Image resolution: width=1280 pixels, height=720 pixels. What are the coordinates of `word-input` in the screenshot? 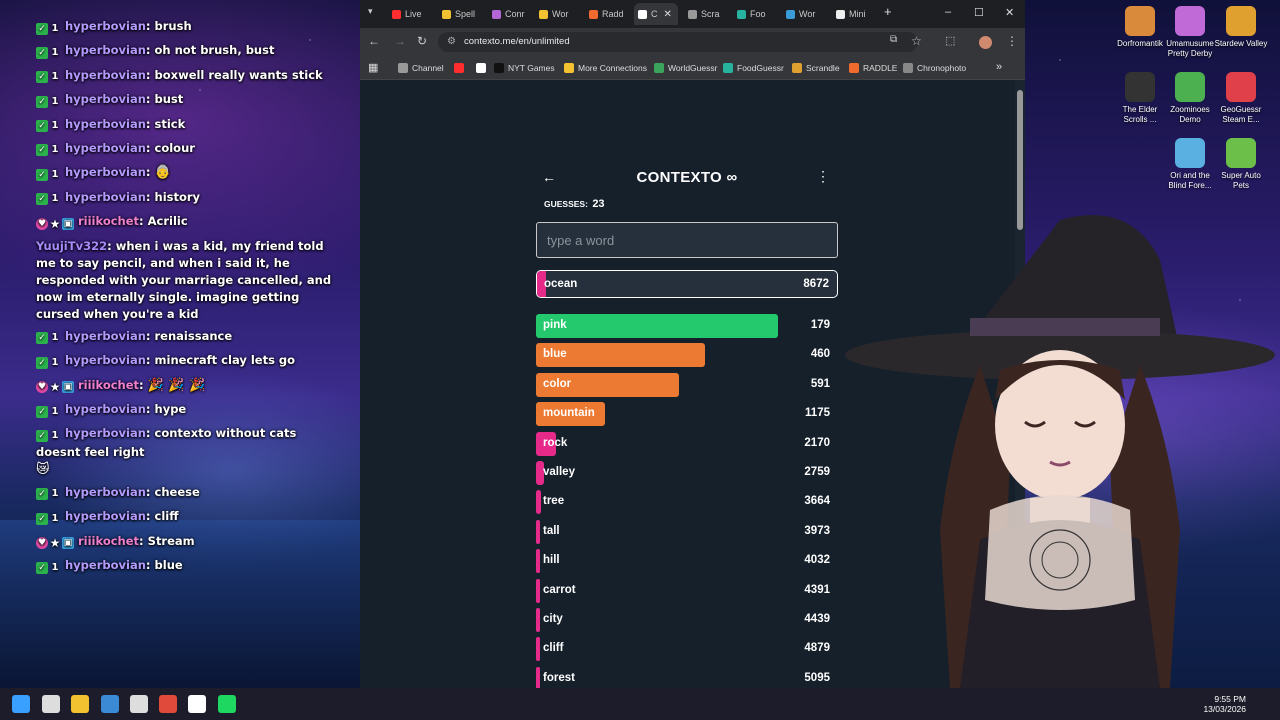 It's located at (687, 240).